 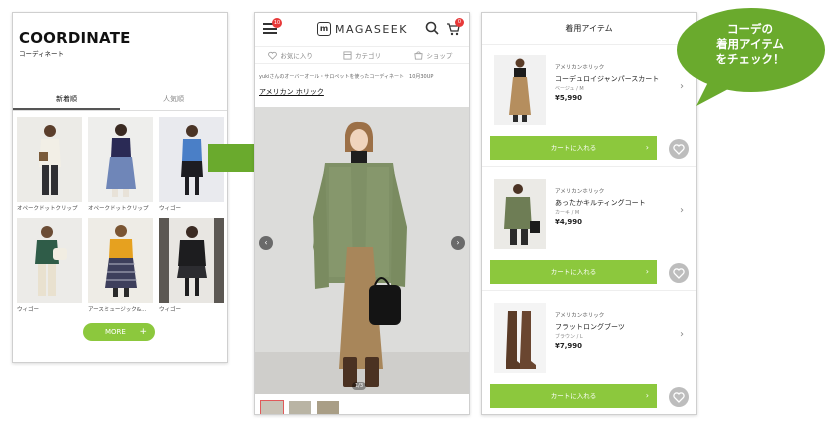 I want to click on photo-pager: 1/3, so click(x=359, y=386).